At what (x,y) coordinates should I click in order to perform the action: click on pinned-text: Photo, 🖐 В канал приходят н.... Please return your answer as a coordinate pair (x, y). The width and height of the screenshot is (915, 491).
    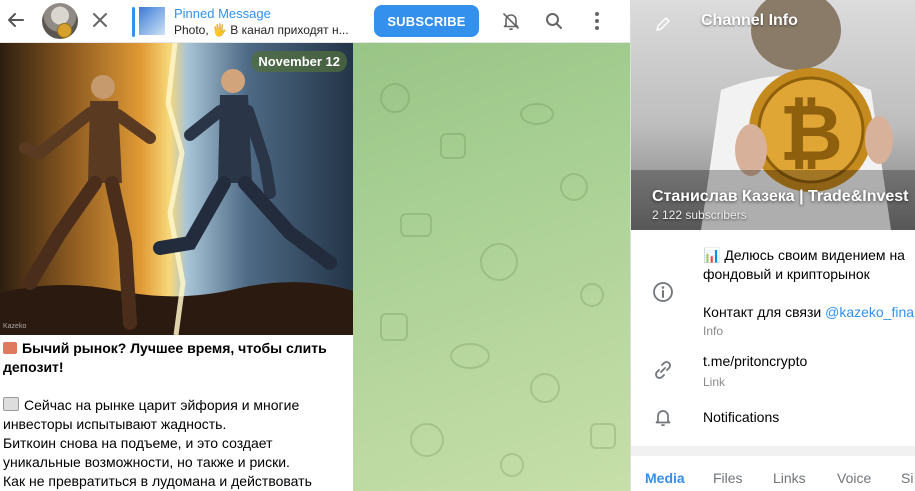
    Looking at the image, I should click on (266, 30).